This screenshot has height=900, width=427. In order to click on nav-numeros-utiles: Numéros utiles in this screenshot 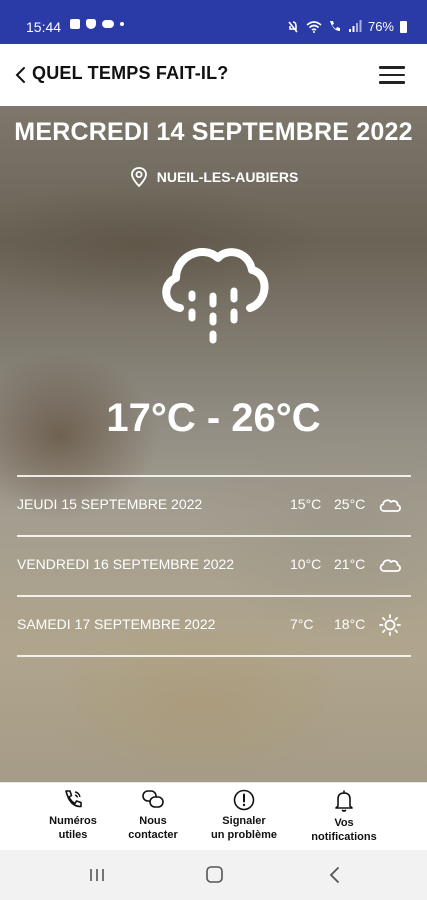, I will do `click(73, 815)`.